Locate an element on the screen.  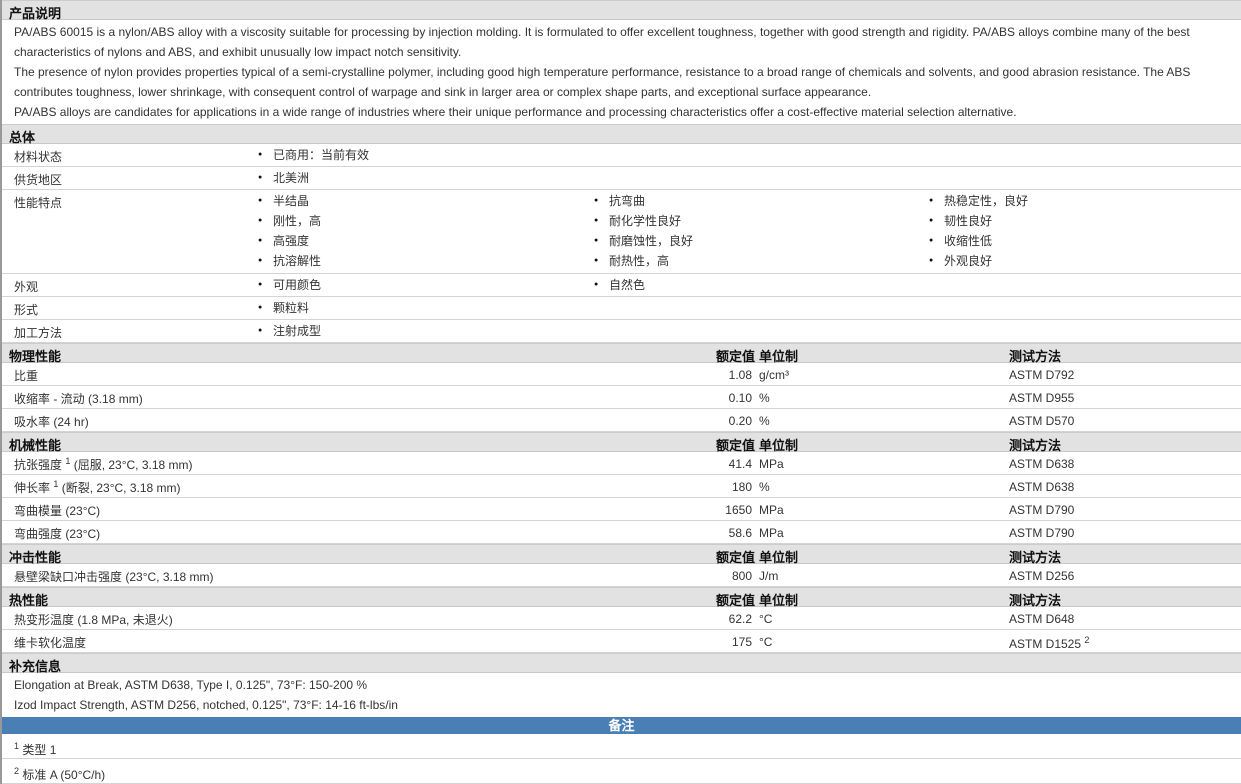
section-header-description: 产品说明 is located at coordinates (621, 10).